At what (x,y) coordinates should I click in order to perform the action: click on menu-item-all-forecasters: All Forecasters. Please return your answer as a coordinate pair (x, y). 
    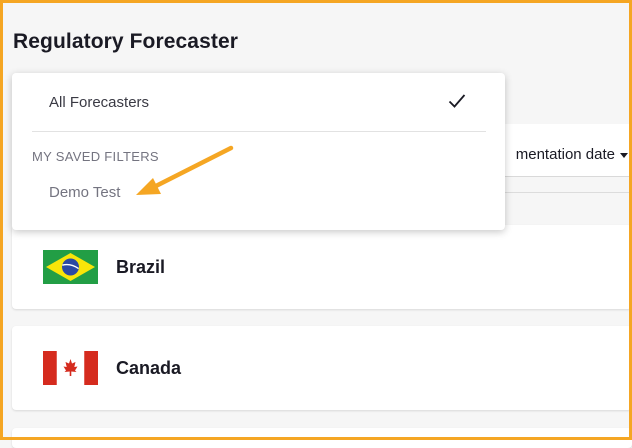
    Looking at the image, I should click on (99, 102).